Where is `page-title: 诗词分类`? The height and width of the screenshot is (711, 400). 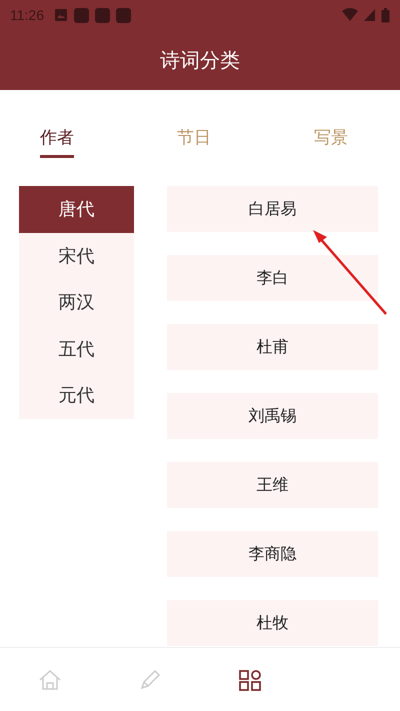 page-title: 诗词分类 is located at coordinates (200, 60).